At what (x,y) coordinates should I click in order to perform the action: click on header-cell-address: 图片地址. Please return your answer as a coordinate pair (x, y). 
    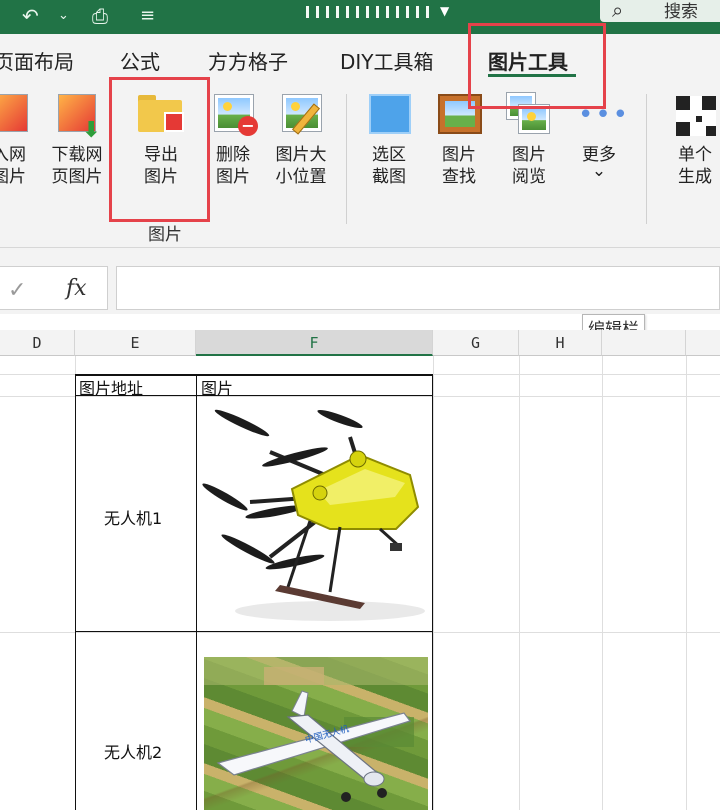
    Looking at the image, I should click on (111, 387).